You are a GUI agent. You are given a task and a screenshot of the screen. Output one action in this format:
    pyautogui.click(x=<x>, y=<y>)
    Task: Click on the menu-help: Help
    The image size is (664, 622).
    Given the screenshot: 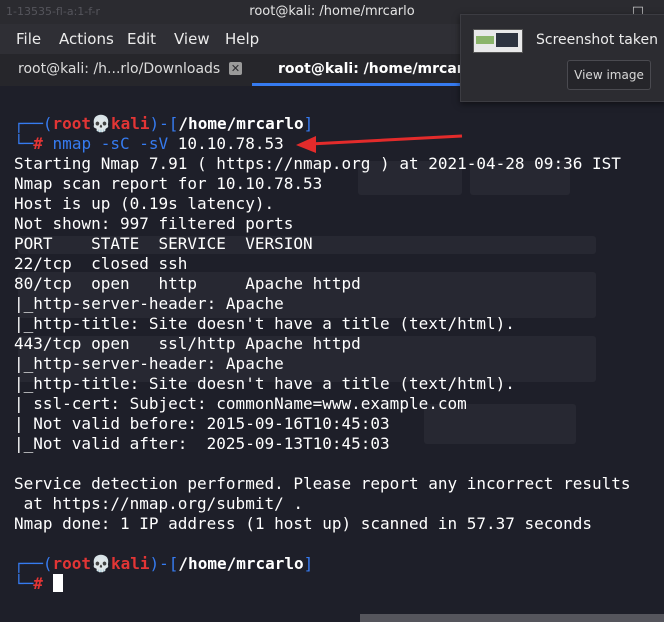 What is the action you would take?
    pyautogui.click(x=242, y=39)
    